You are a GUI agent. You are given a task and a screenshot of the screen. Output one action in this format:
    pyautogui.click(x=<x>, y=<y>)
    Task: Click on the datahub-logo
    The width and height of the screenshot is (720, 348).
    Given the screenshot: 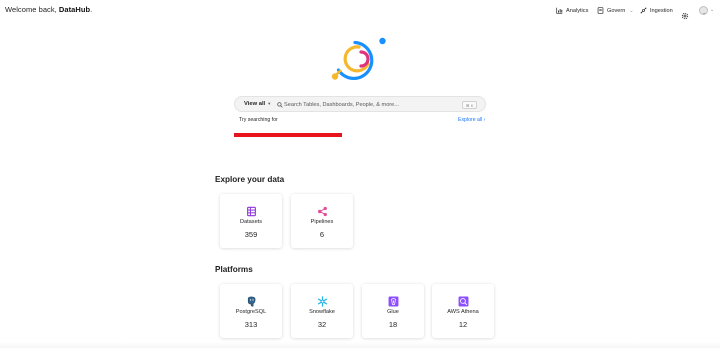 What is the action you would take?
    pyautogui.click(x=358, y=59)
    